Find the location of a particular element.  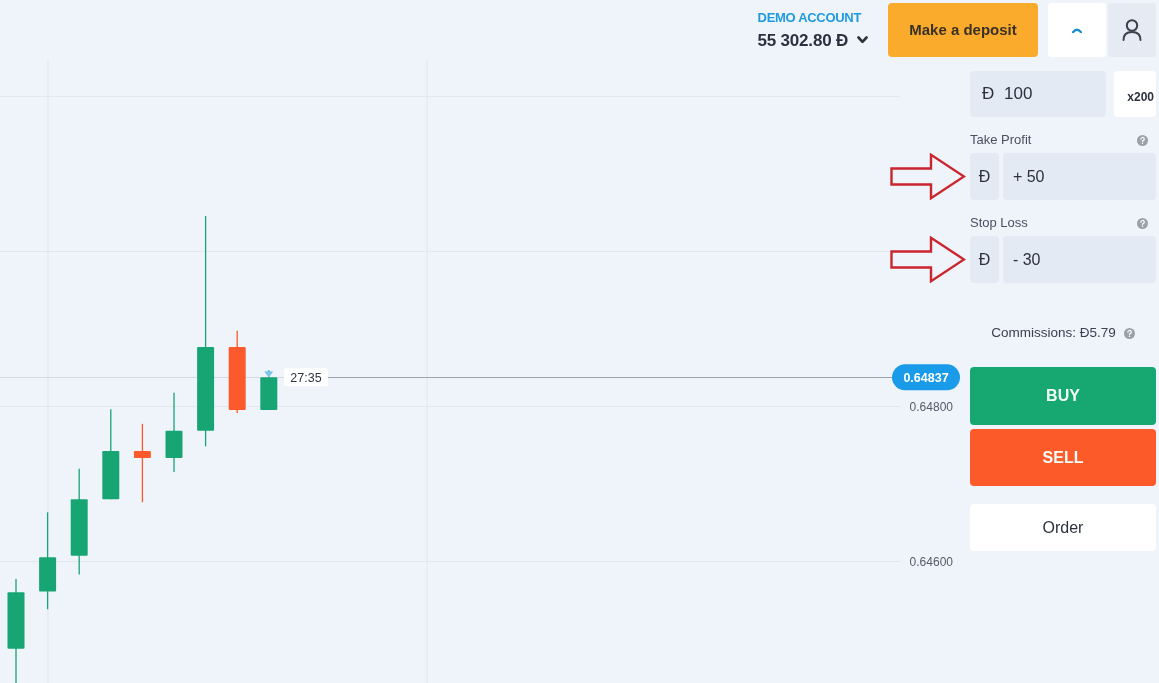

multiplier-button: x200 is located at coordinates (1135, 94).